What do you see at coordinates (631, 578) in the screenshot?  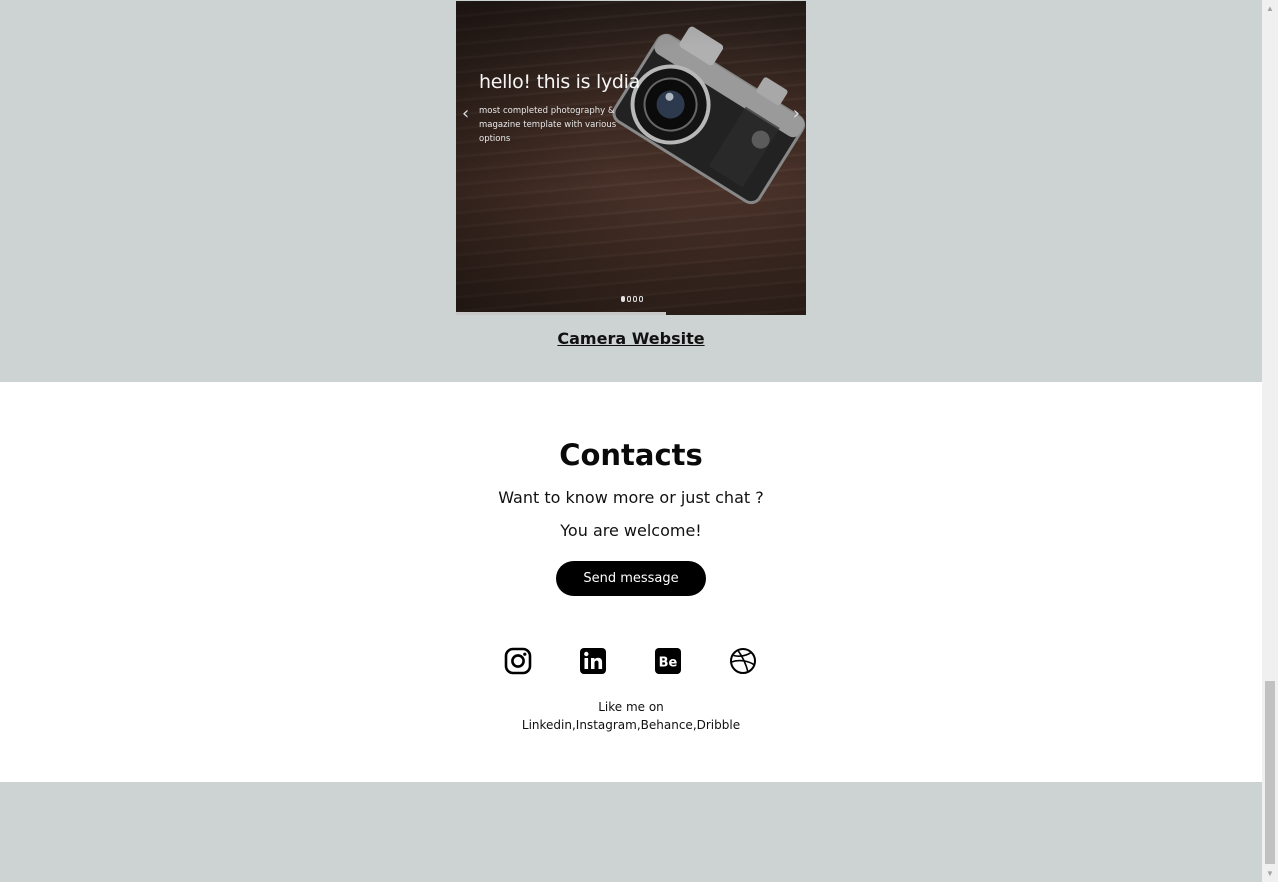 I see `send-message-button: Send message` at bounding box center [631, 578].